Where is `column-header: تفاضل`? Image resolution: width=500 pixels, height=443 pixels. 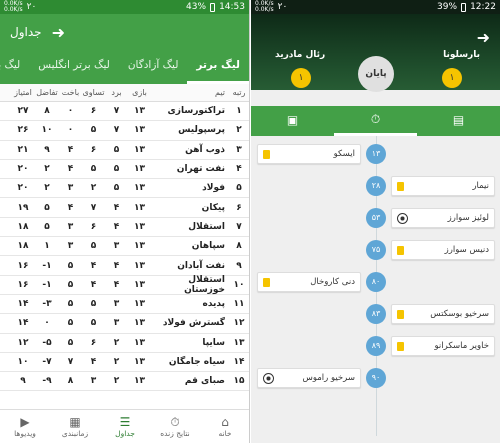 column-header: تفاضل is located at coordinates (47, 92).